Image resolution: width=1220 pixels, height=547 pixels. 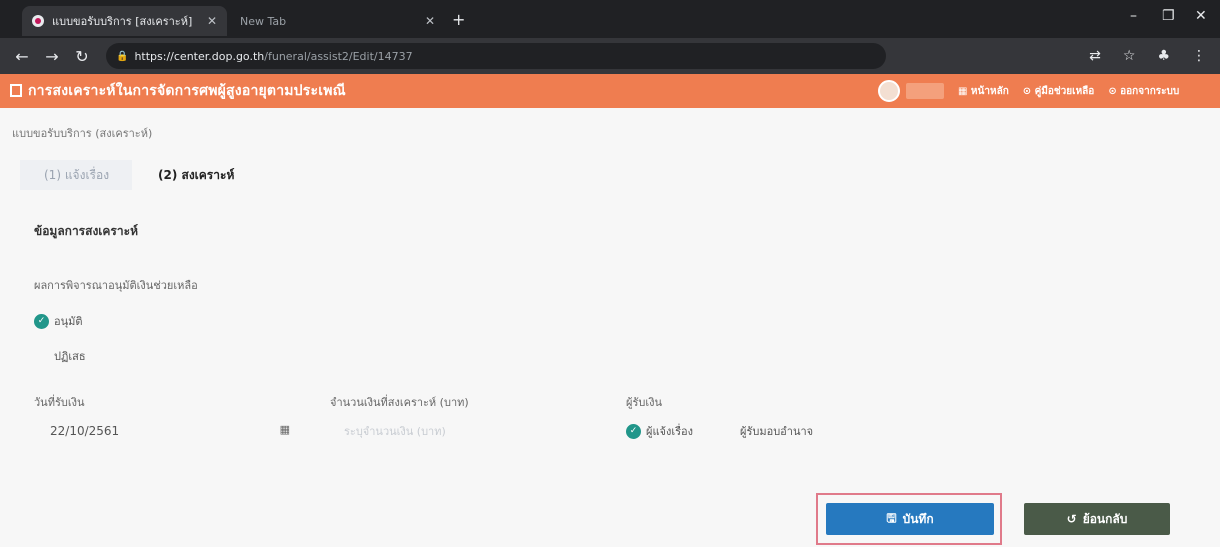 What do you see at coordinates (455, 431) in the screenshot?
I see `amount-input: ระบุจำนวนเงิน (บาท)` at bounding box center [455, 431].